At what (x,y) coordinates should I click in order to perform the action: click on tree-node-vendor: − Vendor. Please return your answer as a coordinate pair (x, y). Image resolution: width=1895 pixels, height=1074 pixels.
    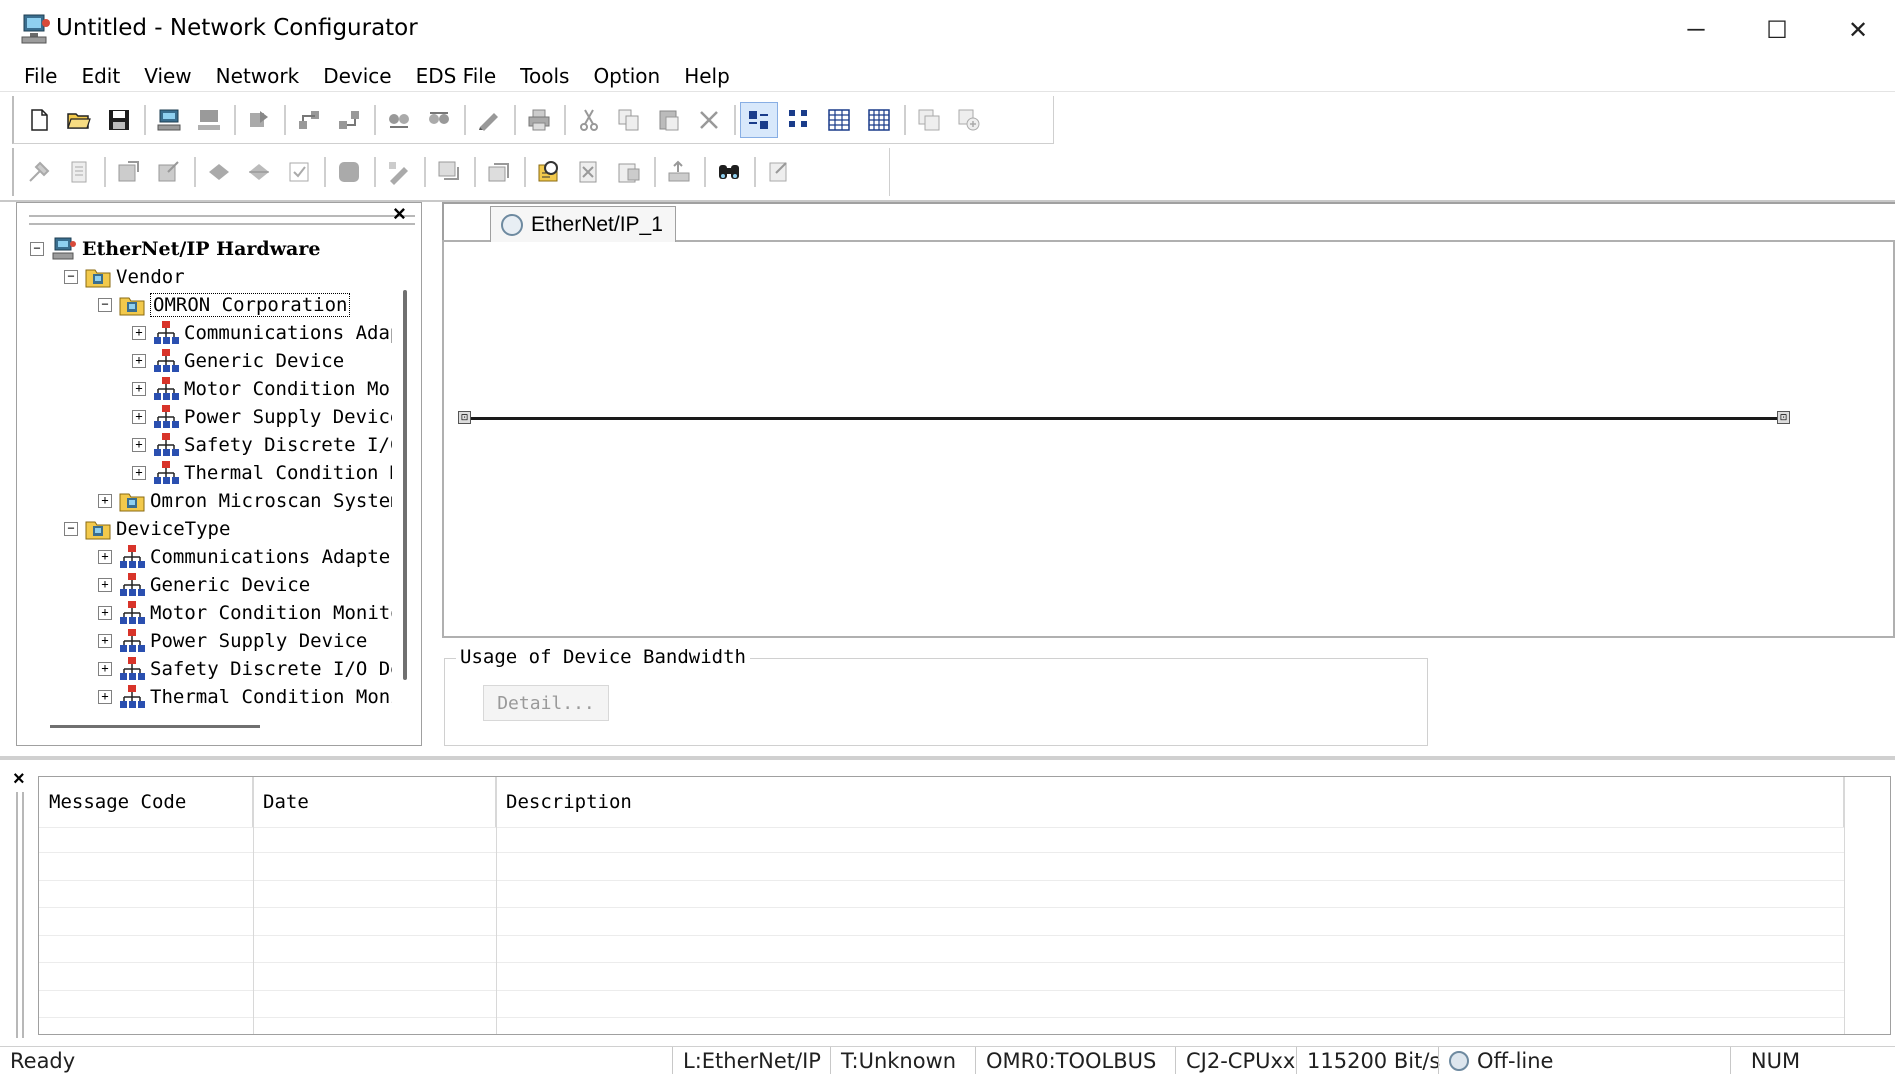
    Looking at the image, I should click on (124, 277).